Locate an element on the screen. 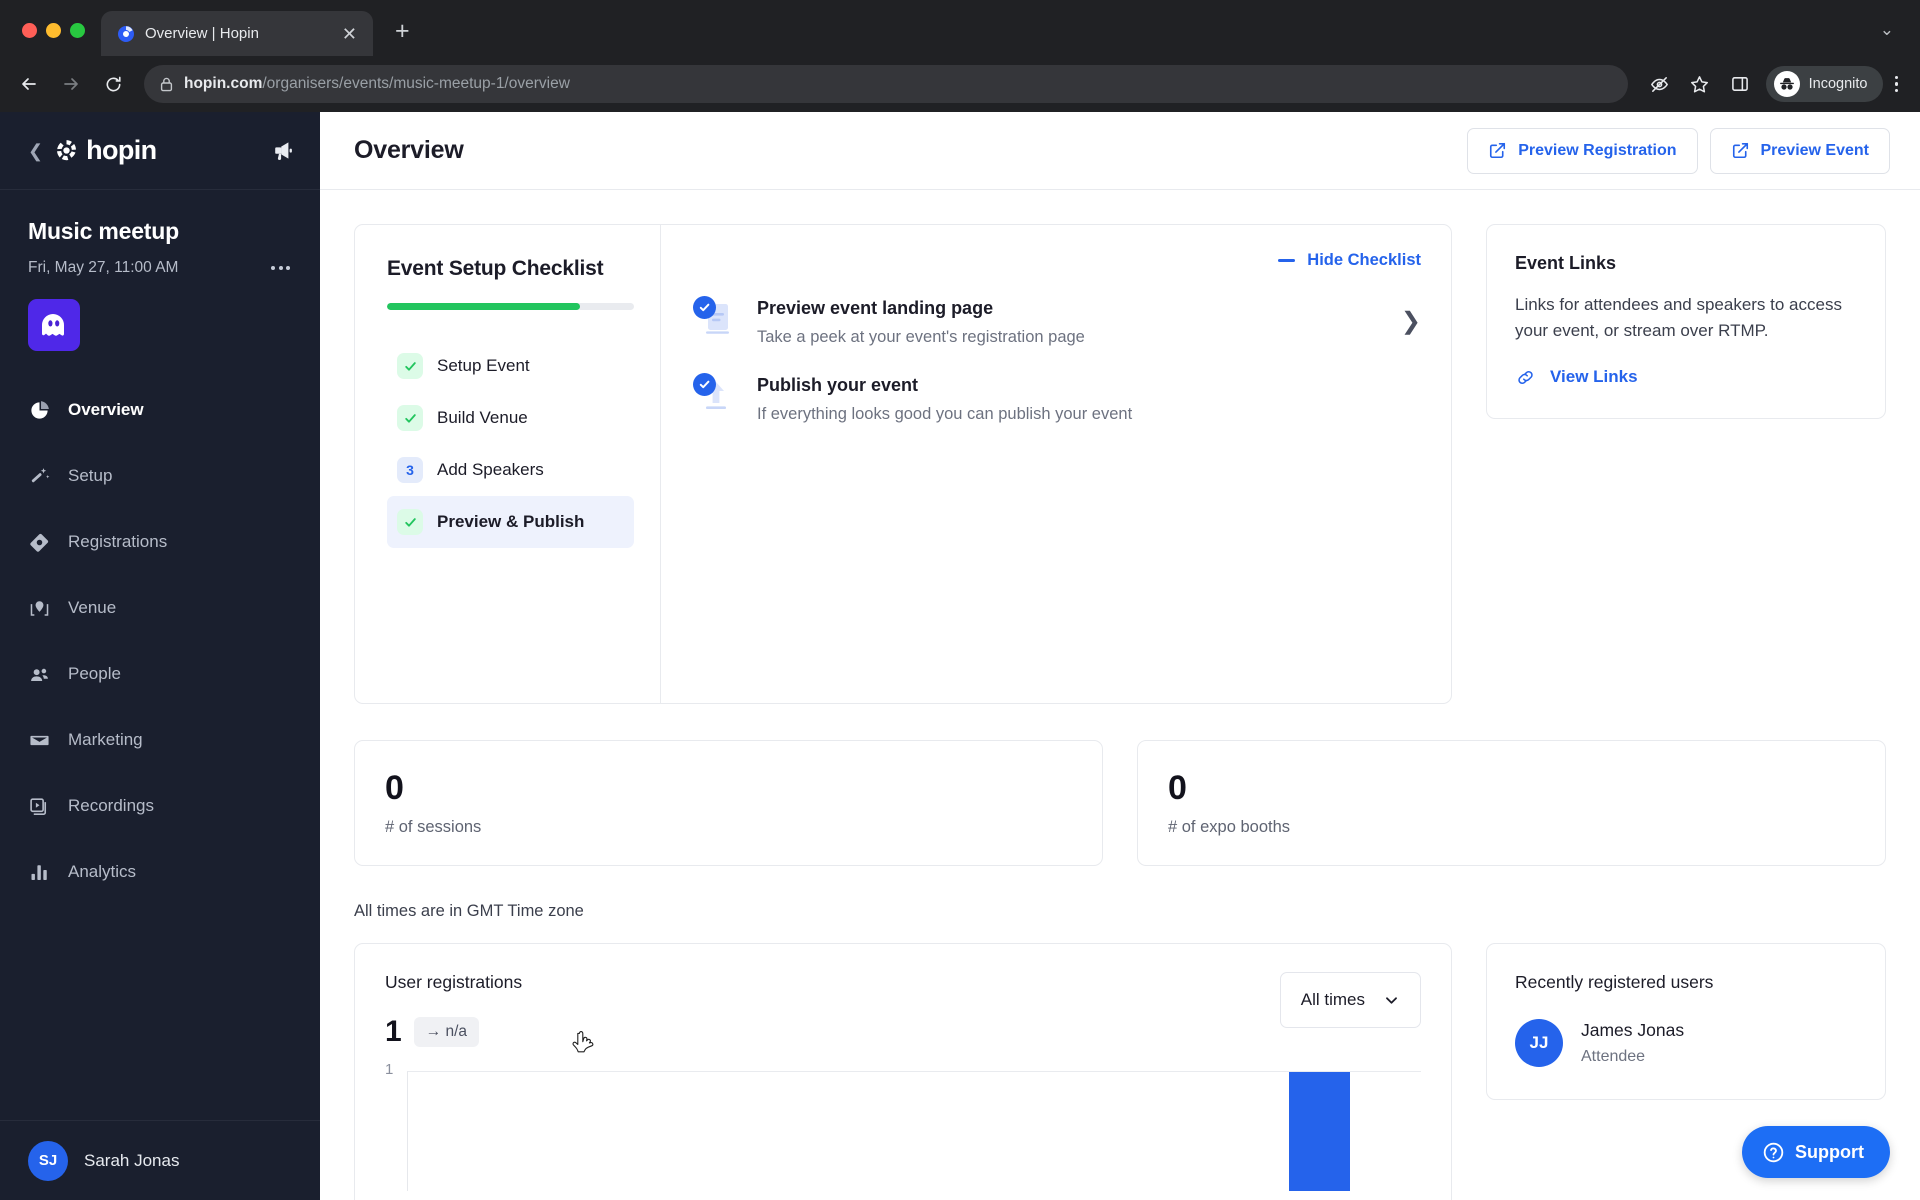 The height and width of the screenshot is (1200, 1920). chevron-down-icon: ⌄ is located at coordinates (1887, 30).